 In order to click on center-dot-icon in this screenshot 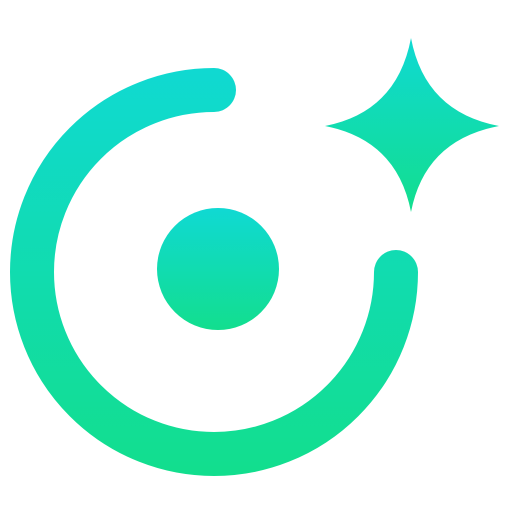, I will do `click(218, 269)`.